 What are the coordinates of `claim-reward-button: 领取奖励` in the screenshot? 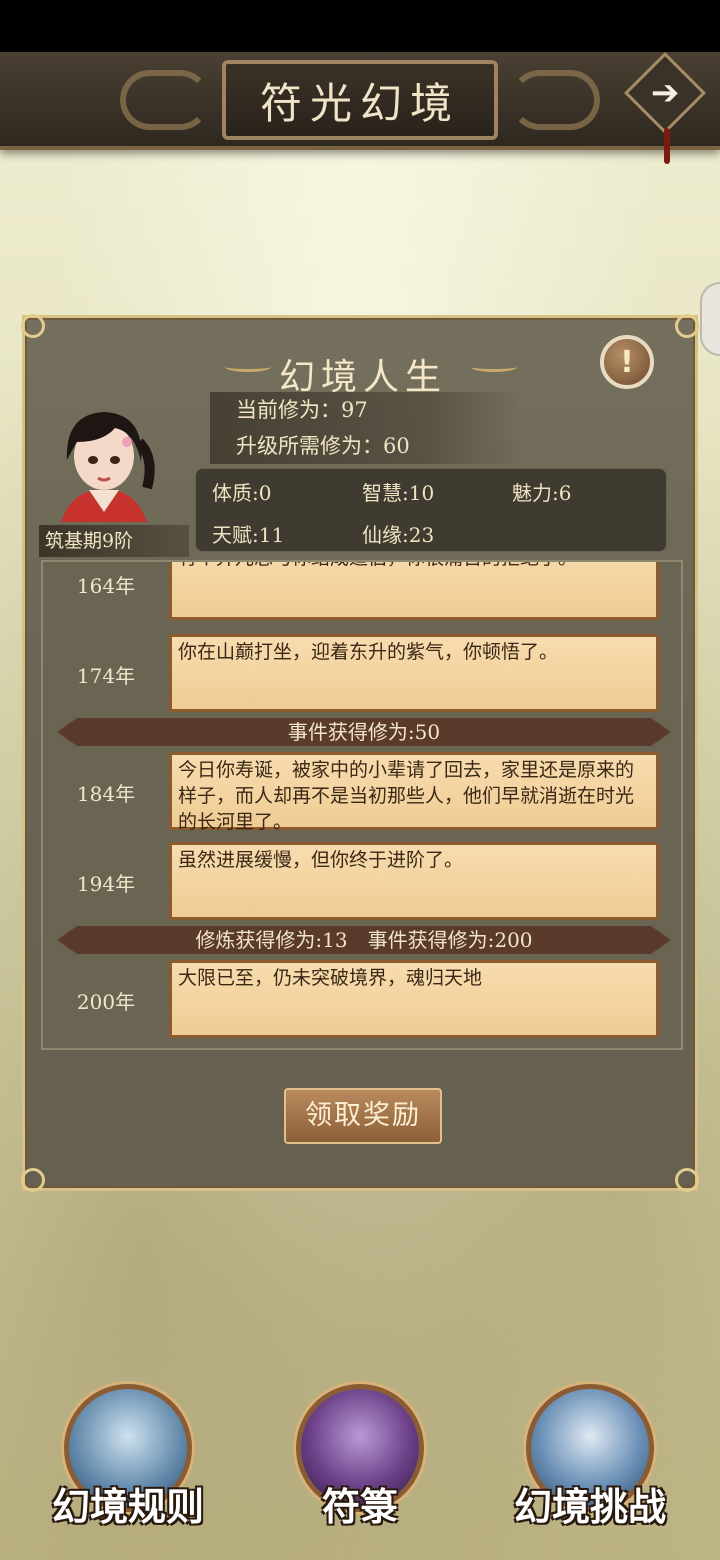 It's located at (363, 1116).